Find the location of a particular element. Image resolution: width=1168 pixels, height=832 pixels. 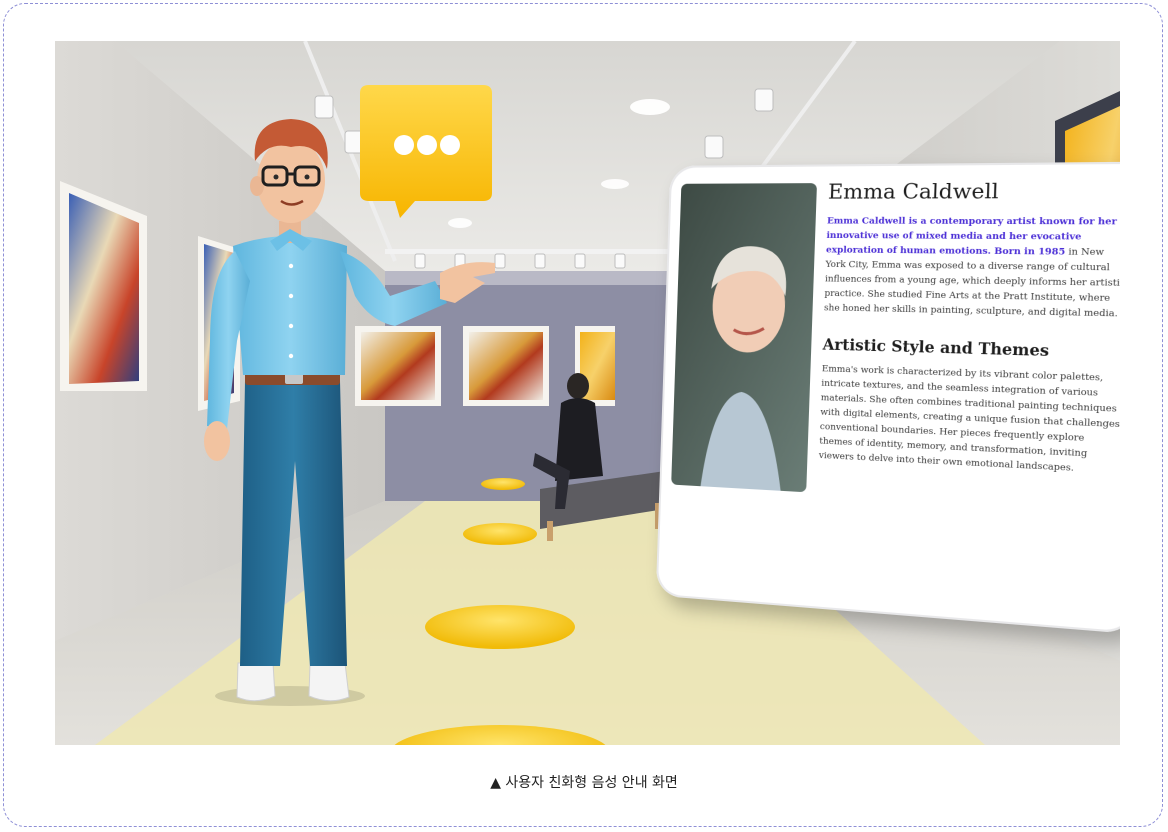

chat-bubble-icon is located at coordinates (426, 151).